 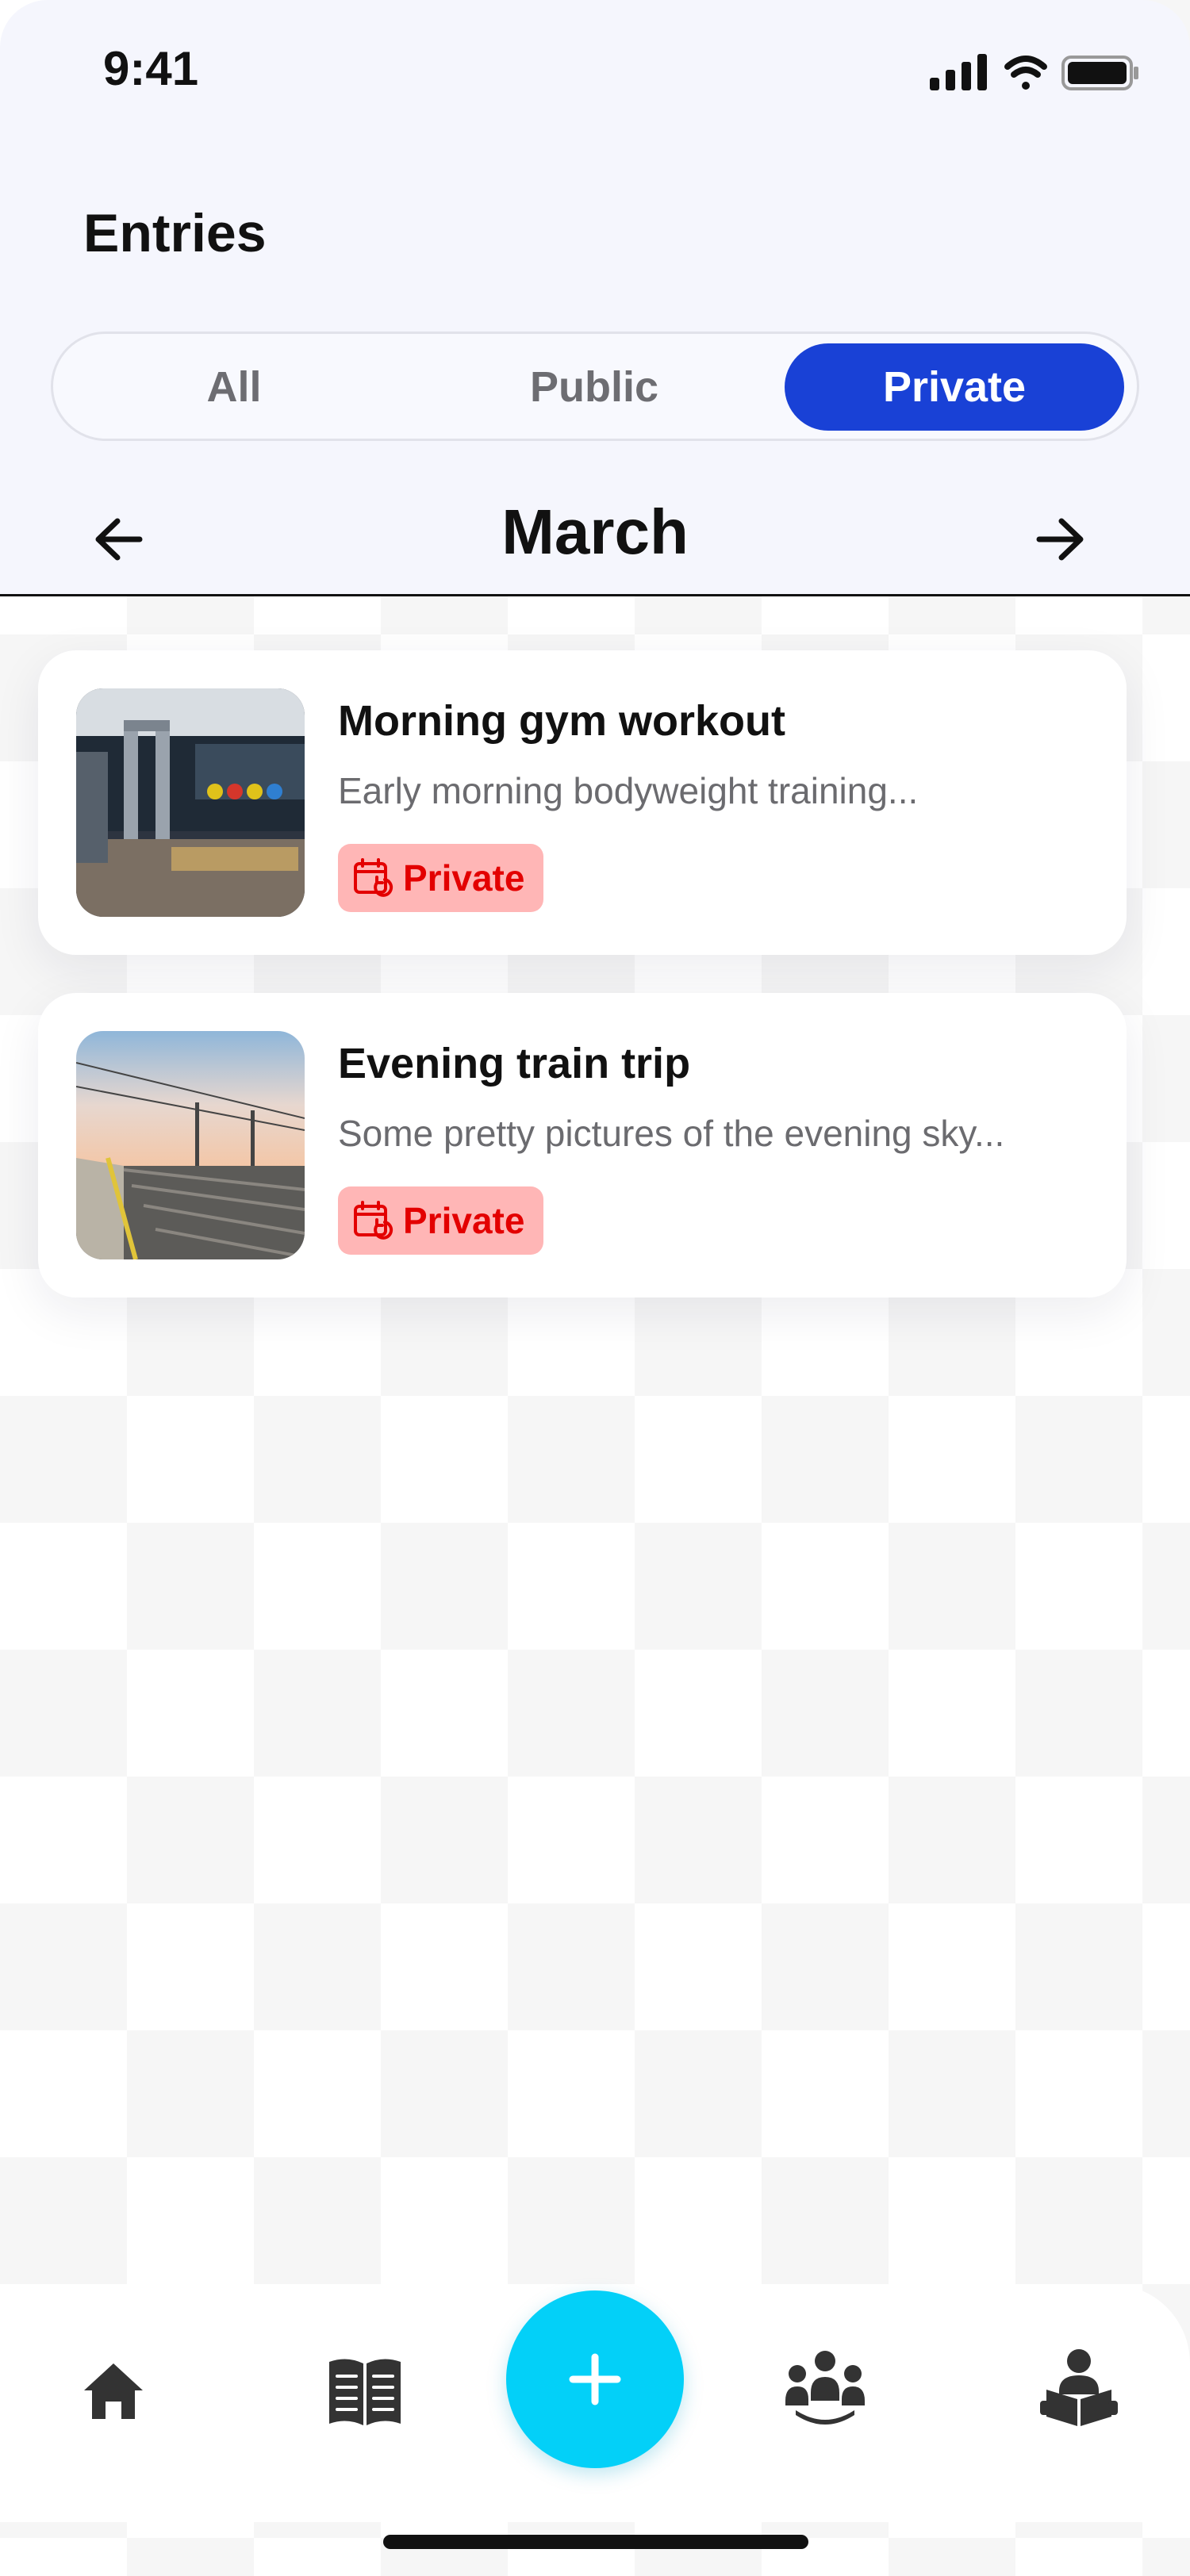 What do you see at coordinates (190, 1145) in the screenshot?
I see `train-station-photo` at bounding box center [190, 1145].